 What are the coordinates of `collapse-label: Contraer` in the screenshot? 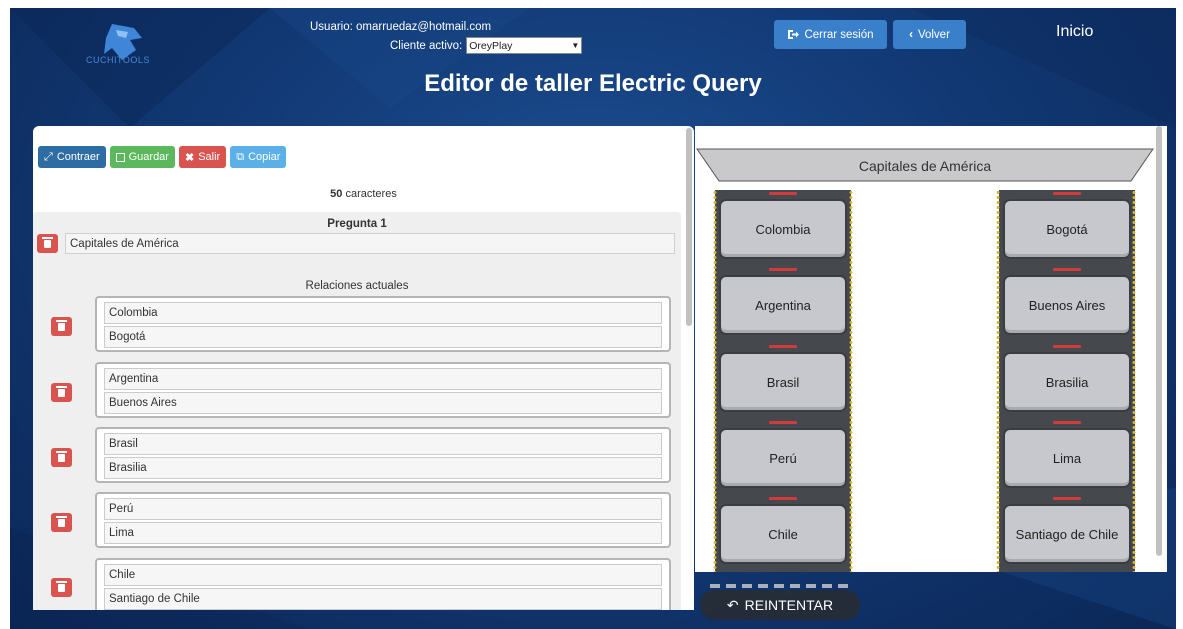 It's located at (78, 157).